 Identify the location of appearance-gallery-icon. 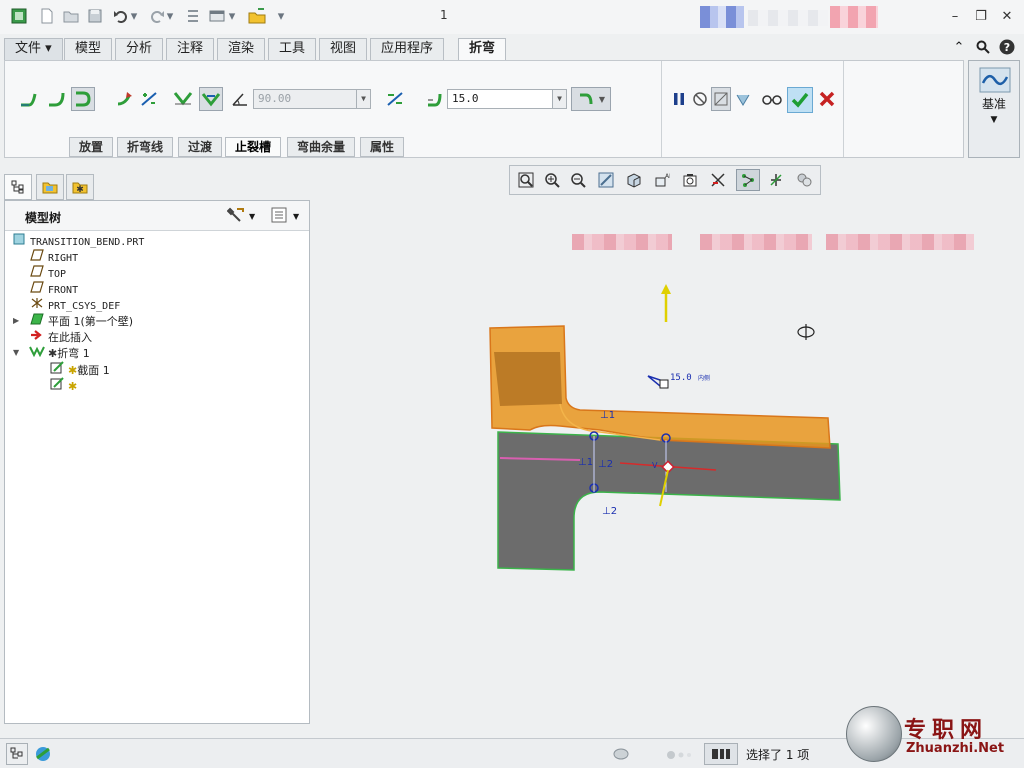
(804, 180).